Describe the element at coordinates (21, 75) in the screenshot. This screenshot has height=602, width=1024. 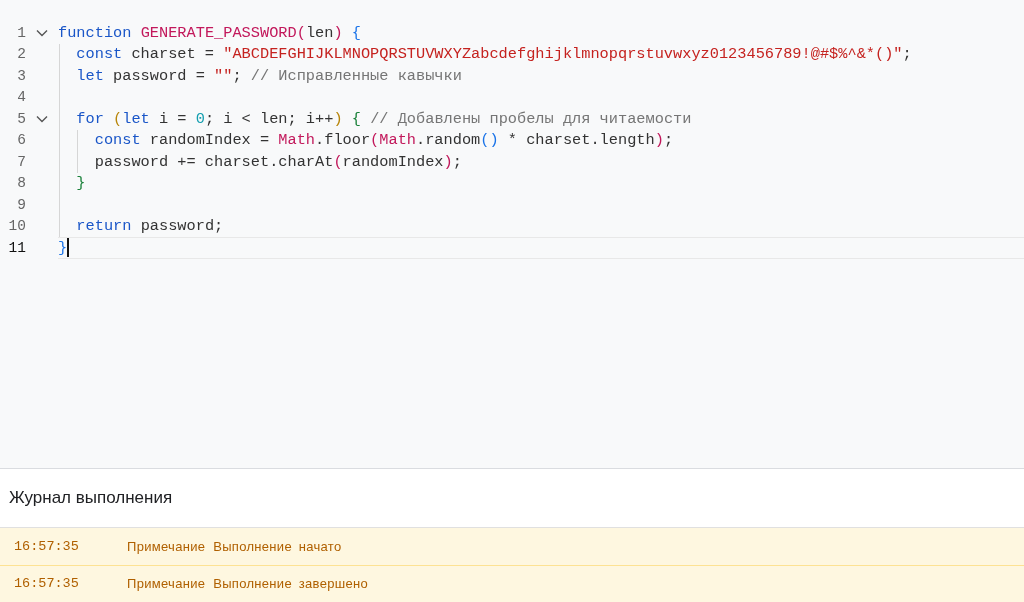
I see `line-number: 3` at that location.